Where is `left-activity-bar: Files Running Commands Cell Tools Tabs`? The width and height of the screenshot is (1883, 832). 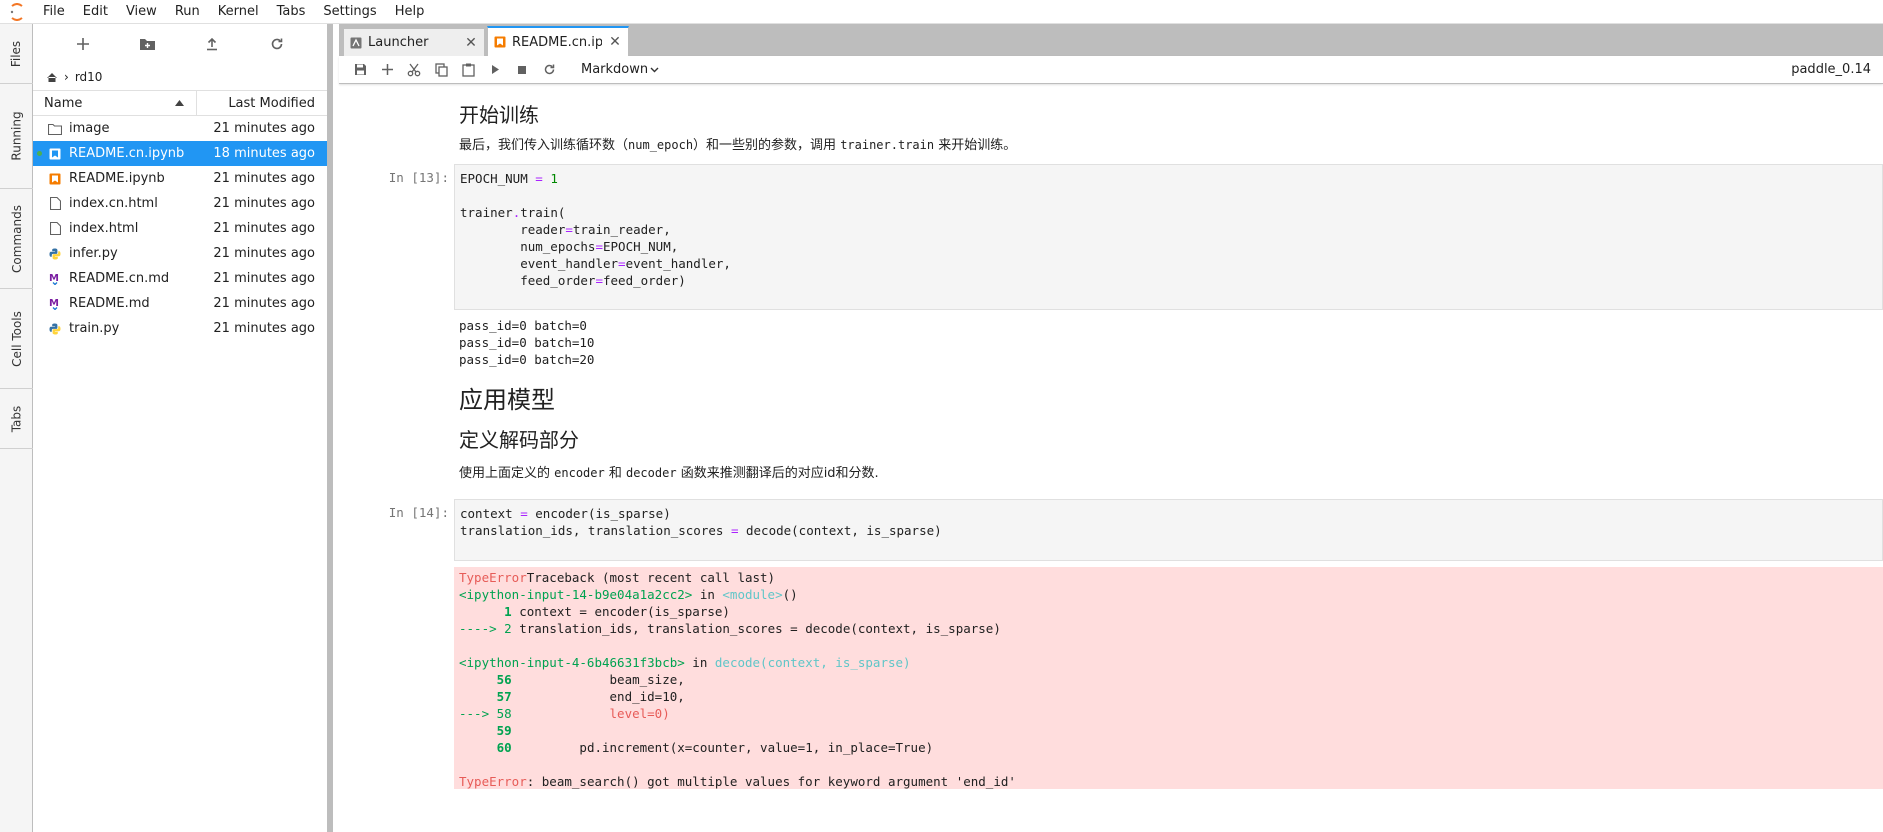
left-activity-bar: Files Running Commands Cell Tools Tabs is located at coordinates (16, 428).